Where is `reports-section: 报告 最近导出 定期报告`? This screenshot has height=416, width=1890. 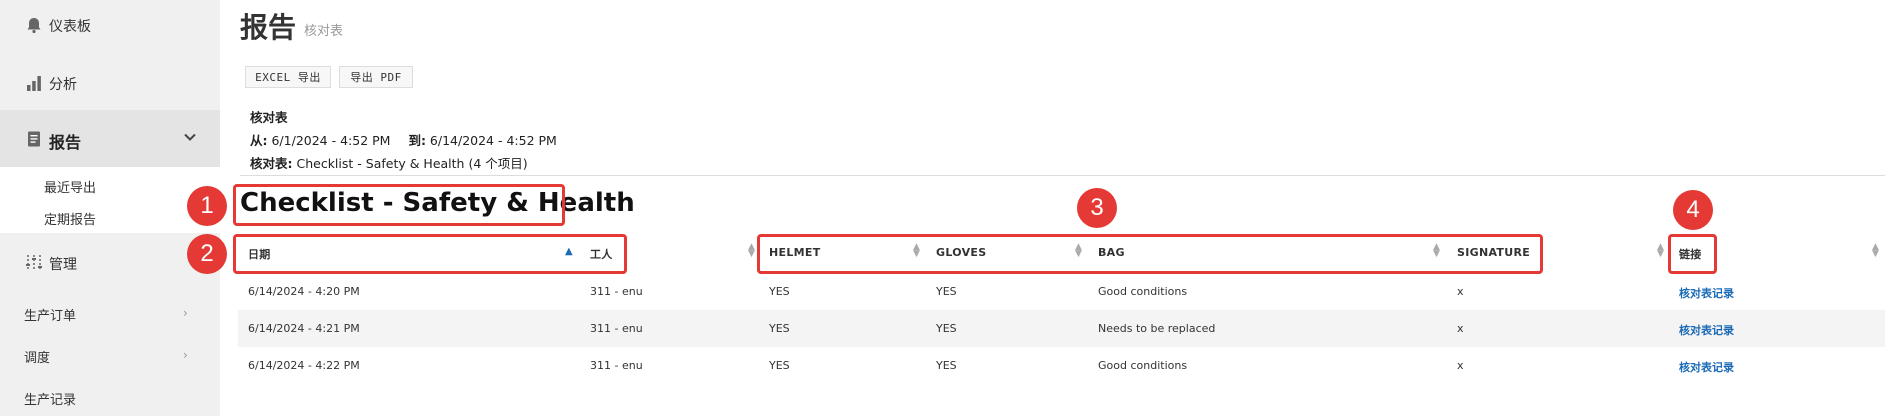
reports-section: 报告 最近导出 定期报告 is located at coordinates (110, 171).